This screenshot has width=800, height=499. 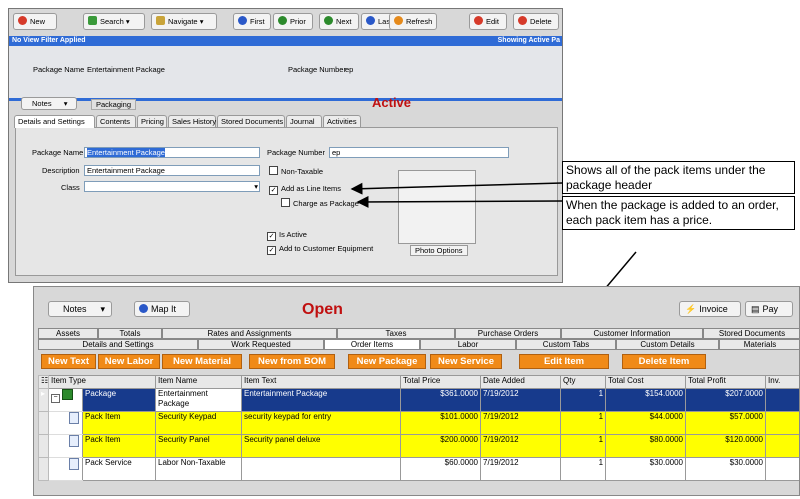 I want to click on column-total-price: Total Price, so click(x=441, y=382).